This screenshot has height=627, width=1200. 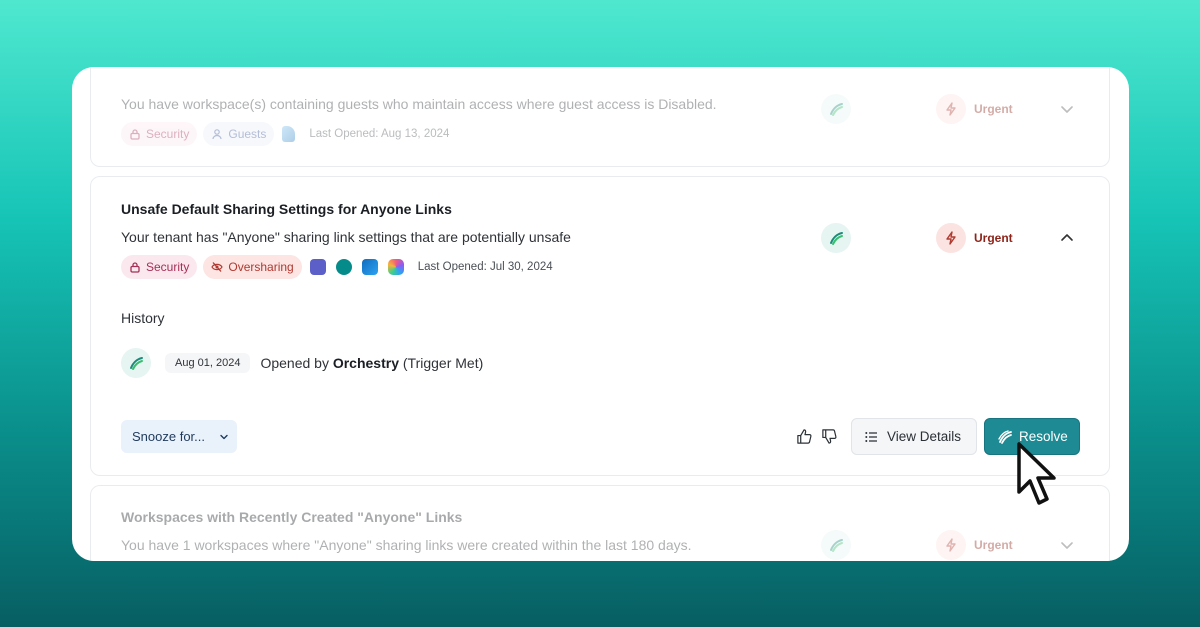 I want to click on last-opened: Last Opened: Aug 13, 2024, so click(x=379, y=134).